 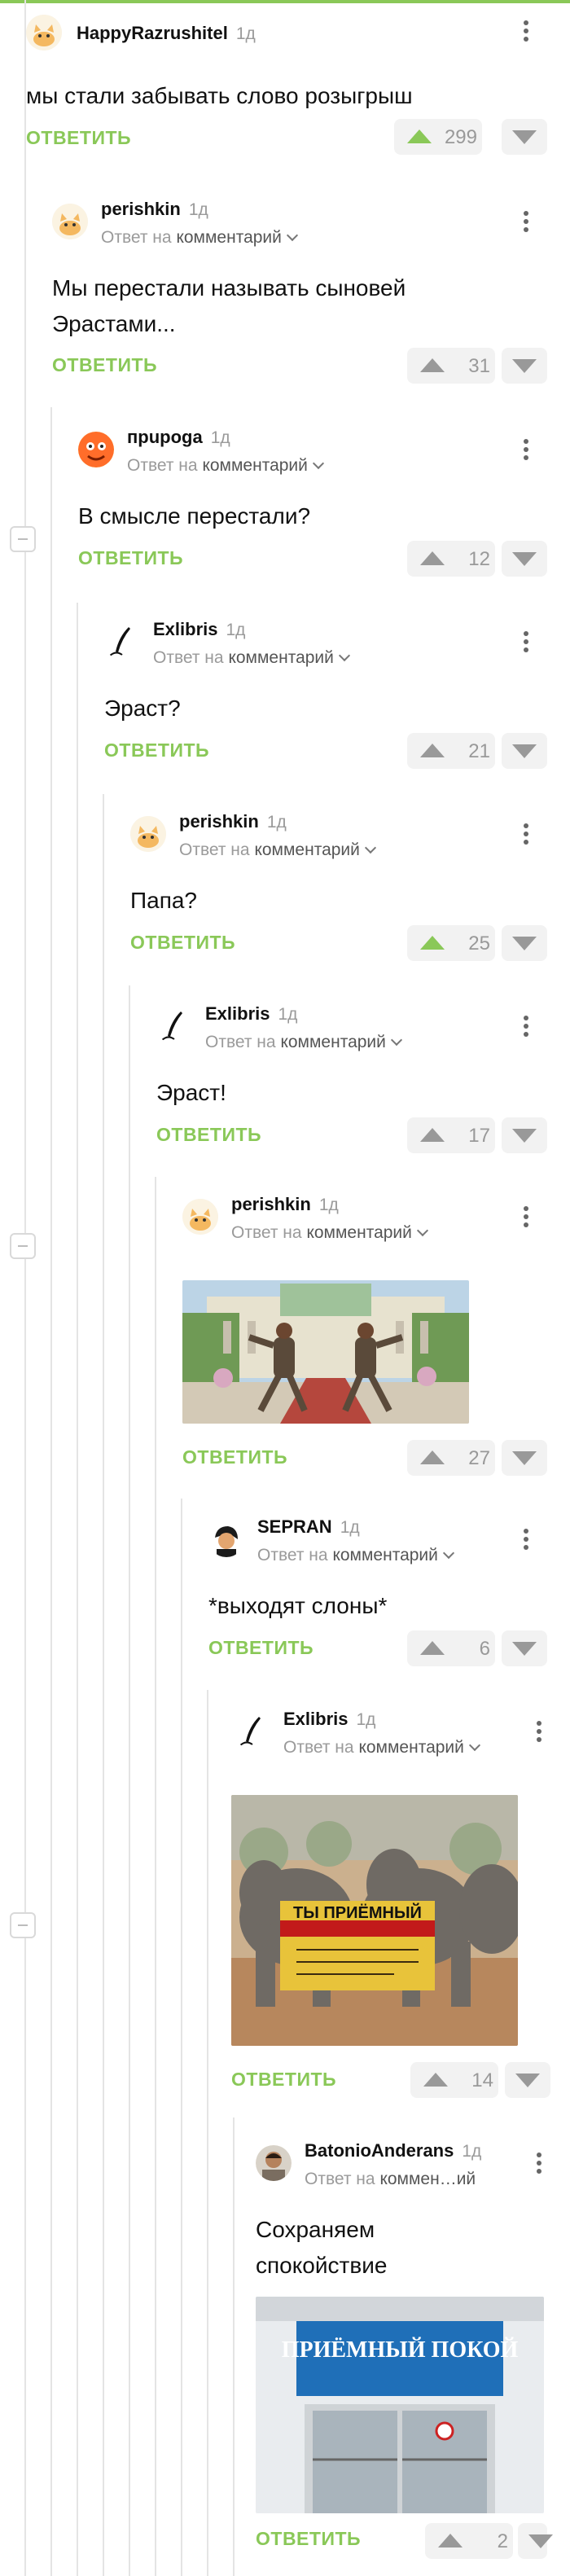 What do you see at coordinates (438, 137) in the screenshot?
I see `upvote-button: 299` at bounding box center [438, 137].